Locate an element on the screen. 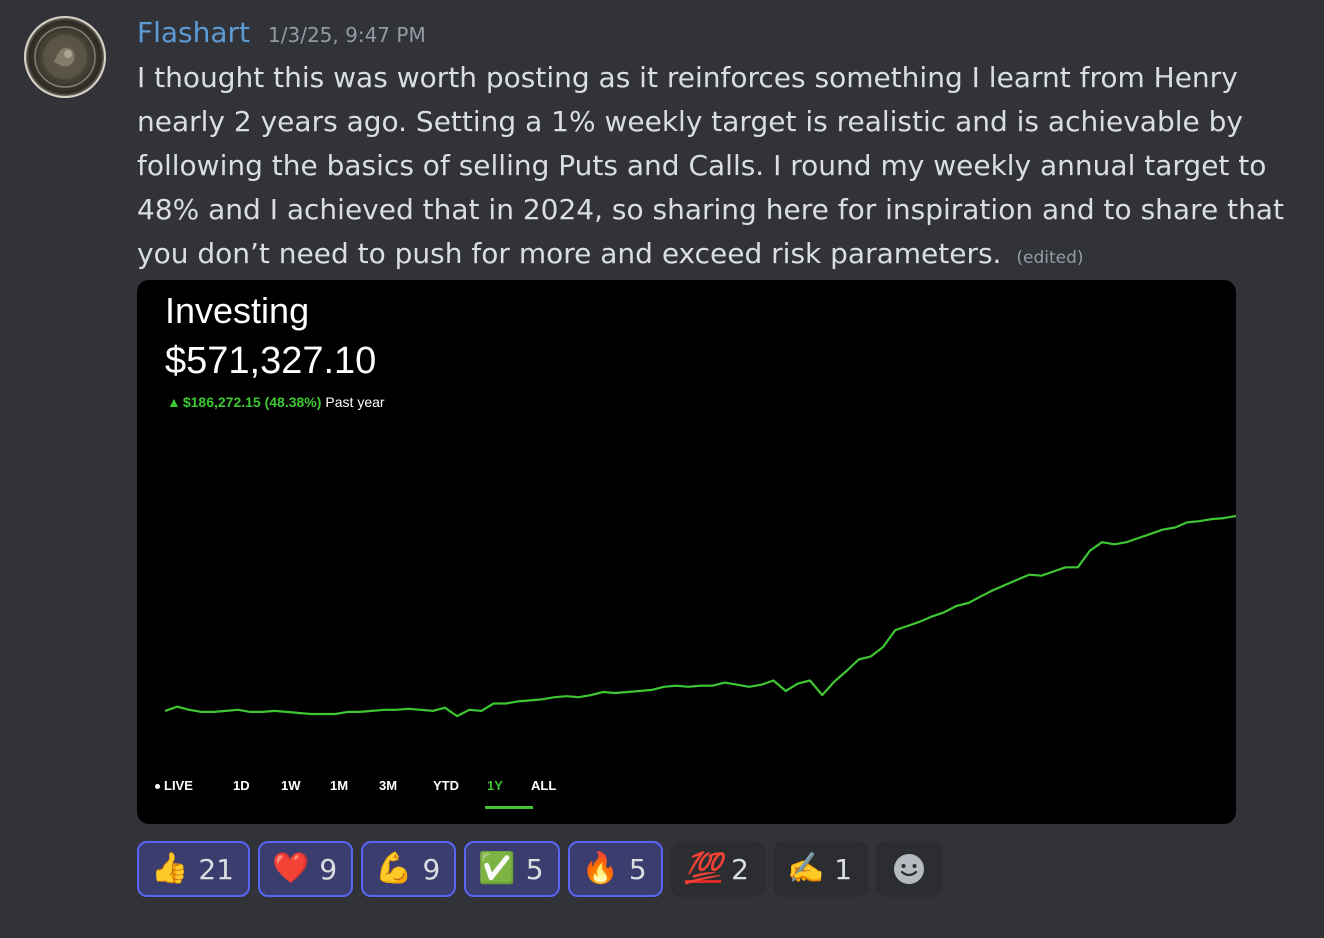 Image resolution: width=1324 pixels, height=938 pixels. writing-hand-icon: ✍️ is located at coordinates (805, 868).